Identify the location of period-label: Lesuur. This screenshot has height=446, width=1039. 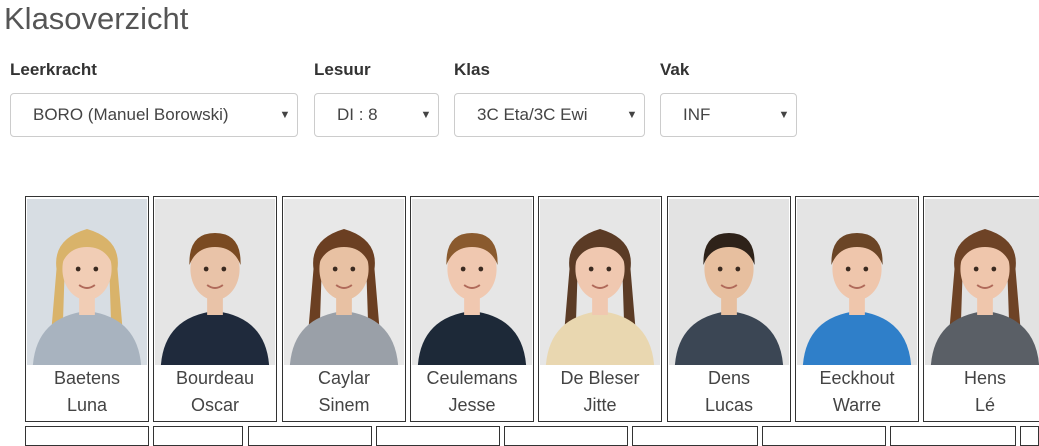
(342, 69).